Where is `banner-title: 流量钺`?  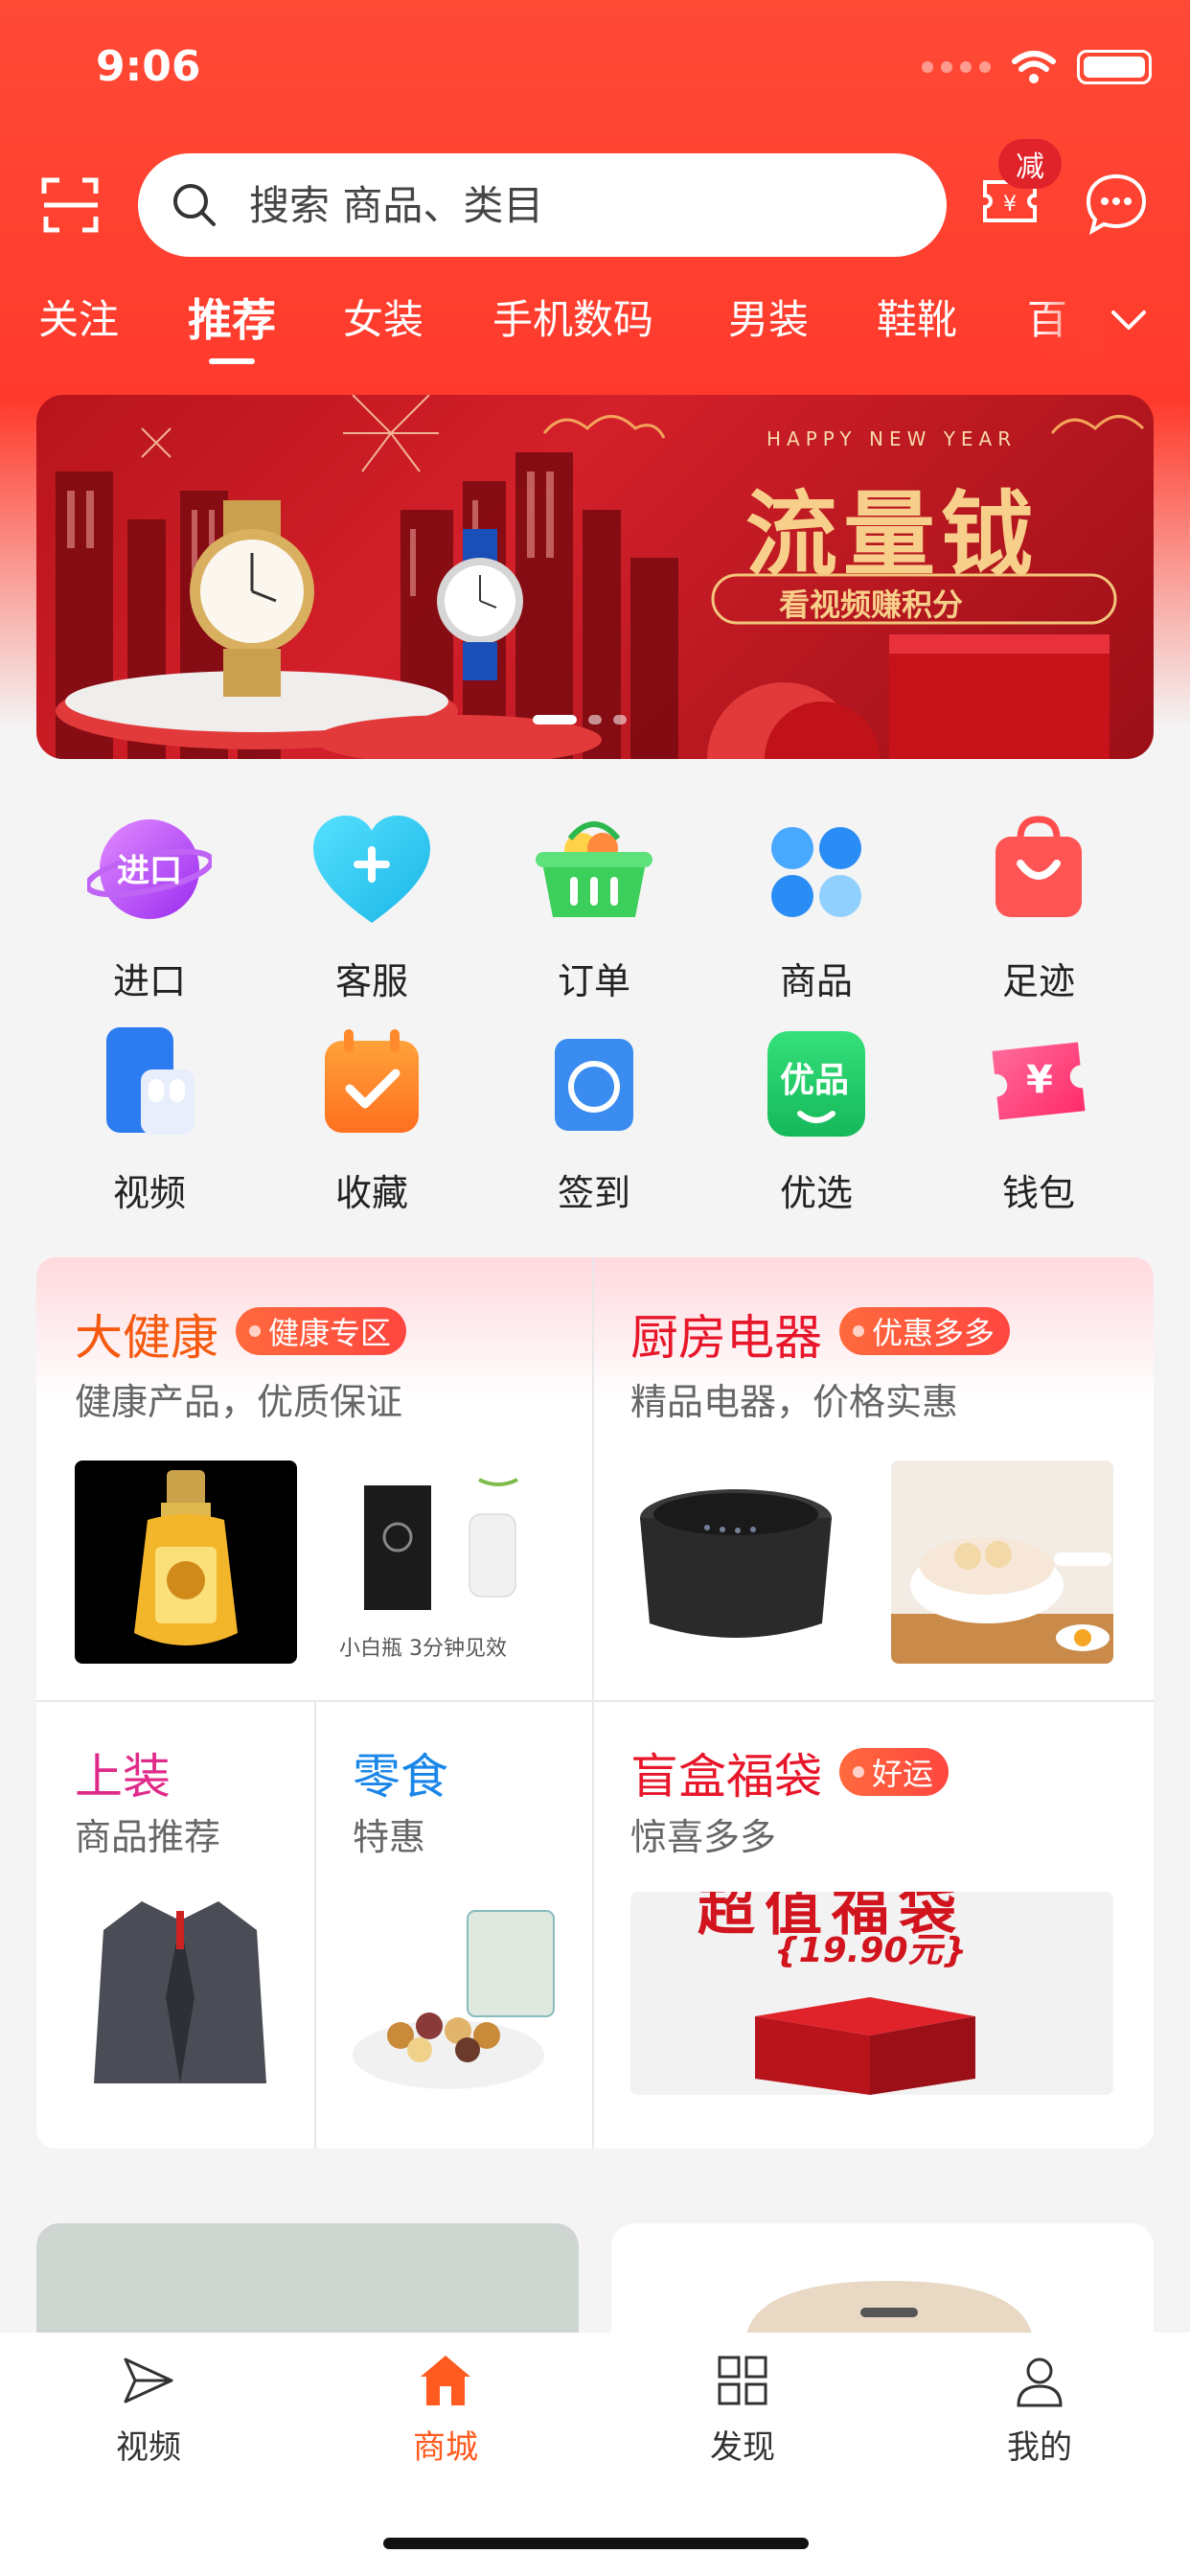
banner-title: 流量钺 is located at coordinates (892, 534).